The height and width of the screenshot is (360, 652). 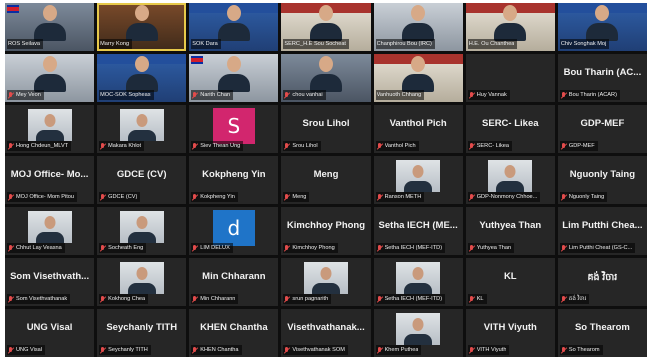 What do you see at coordinates (510, 129) in the screenshot?
I see `participant-tile: SERC- Likea SERC- Likea` at bounding box center [510, 129].